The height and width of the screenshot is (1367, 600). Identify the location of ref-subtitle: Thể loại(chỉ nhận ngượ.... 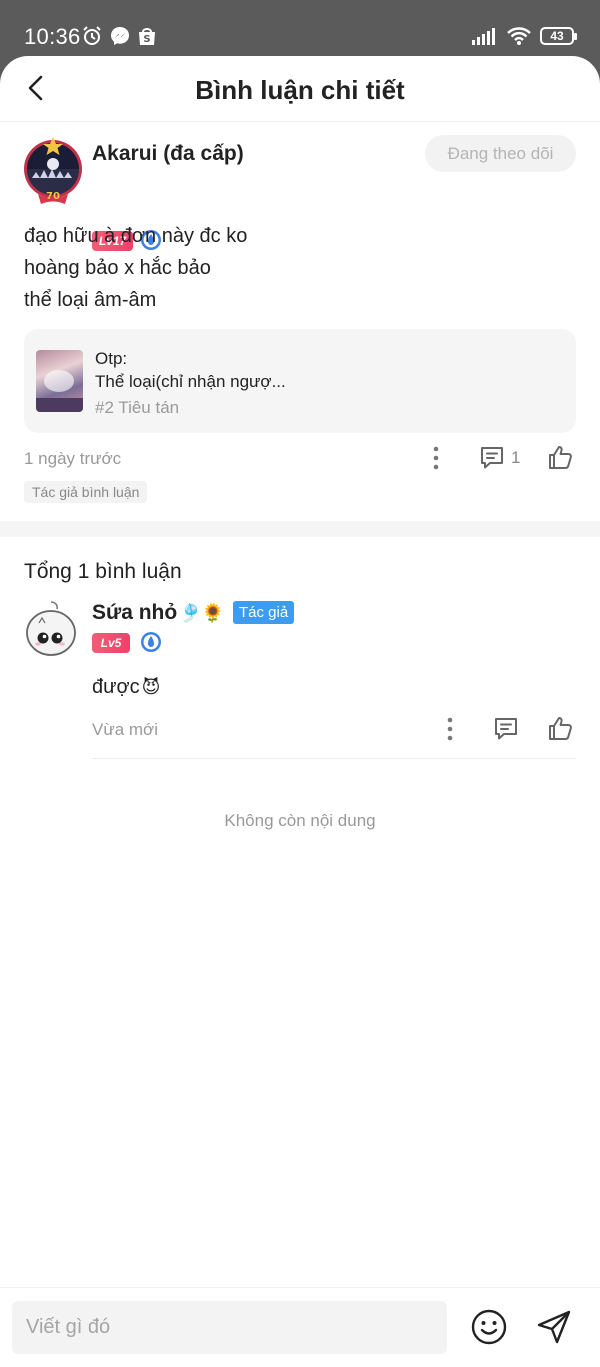
(190, 381).